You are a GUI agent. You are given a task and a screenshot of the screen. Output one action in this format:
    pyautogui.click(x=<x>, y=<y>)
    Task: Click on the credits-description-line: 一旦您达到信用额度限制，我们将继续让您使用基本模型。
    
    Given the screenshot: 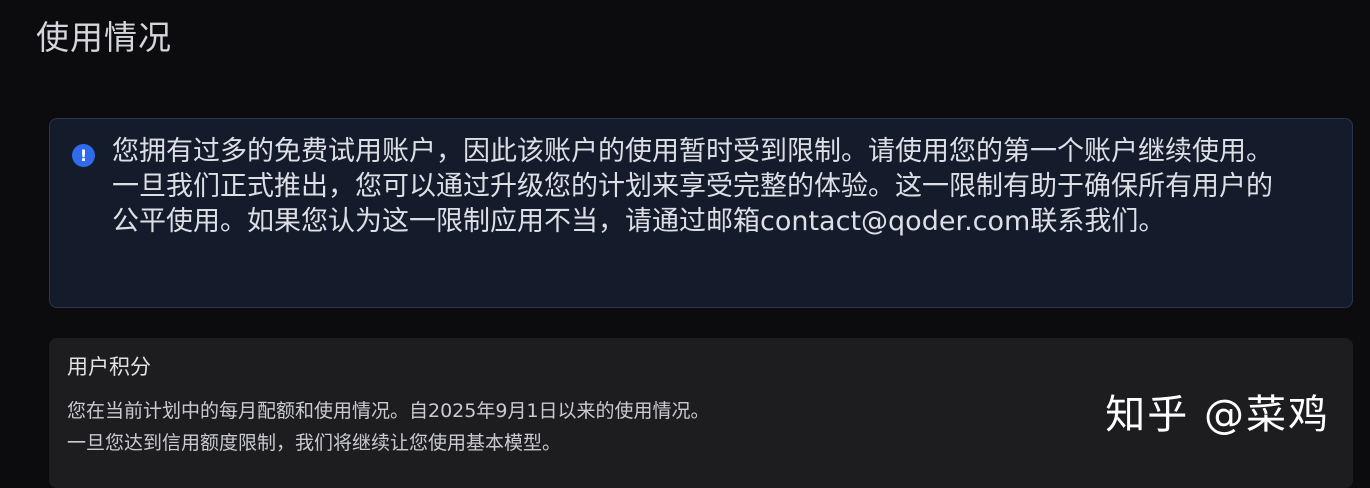 What is the action you would take?
    pyautogui.click(x=314, y=443)
    